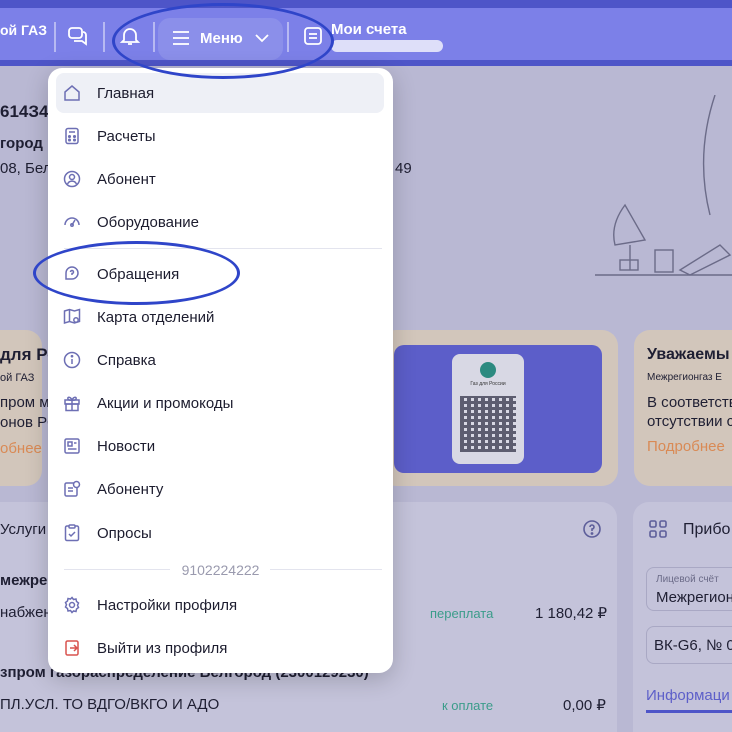  What do you see at coordinates (693, 645) in the screenshot?
I see `meter-select-value: ВК-G6, № 05` at bounding box center [693, 645].